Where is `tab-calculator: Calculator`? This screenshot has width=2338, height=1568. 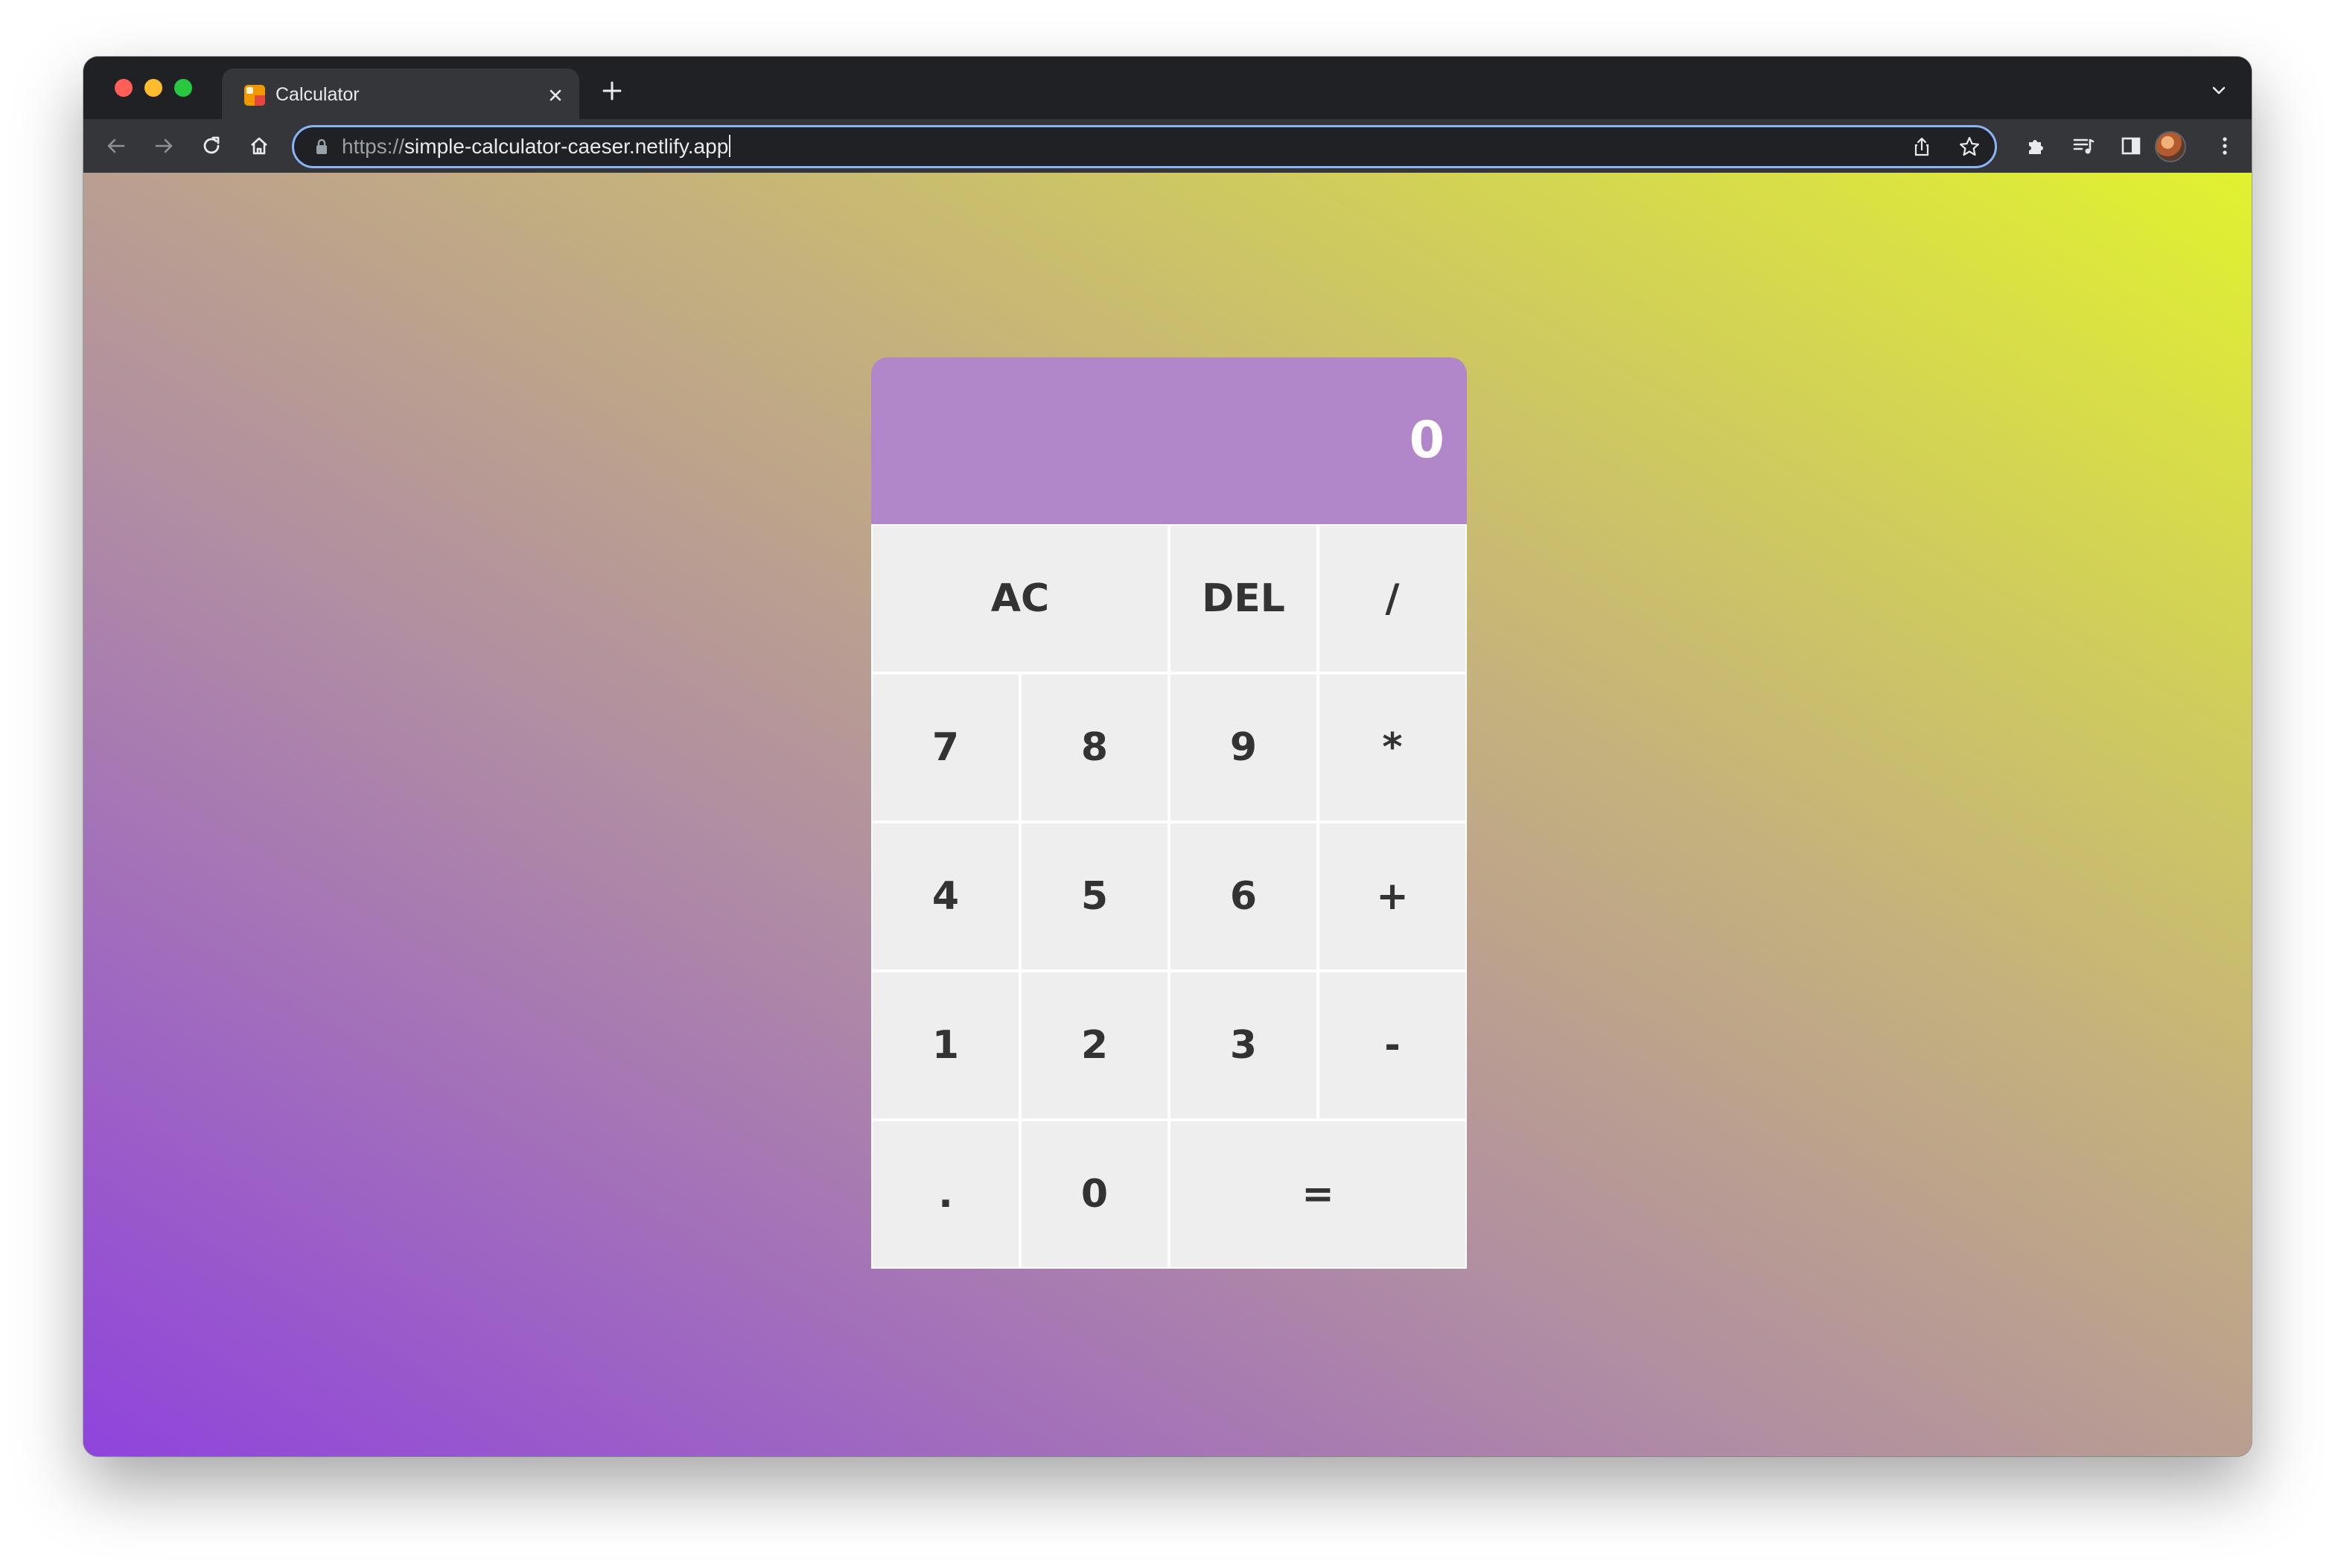
tab-calculator: Calculator is located at coordinates (400, 93).